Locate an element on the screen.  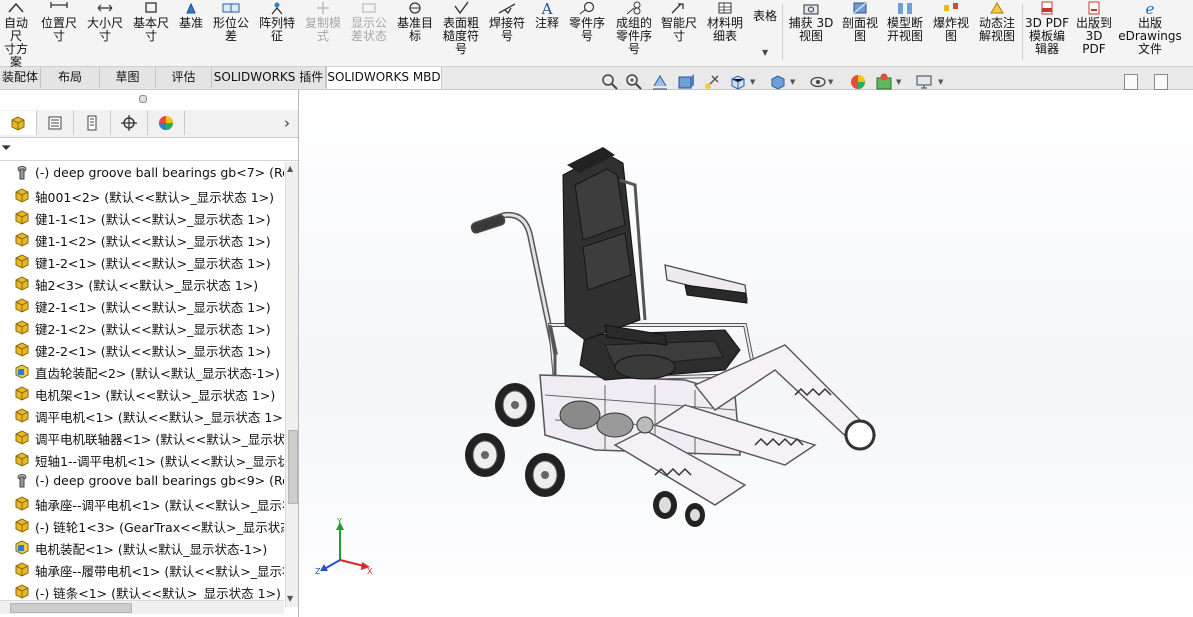
tree-item: 键1-2<1> (默认<<默认>_显示状态 1>) is located at coordinates (142, 261).